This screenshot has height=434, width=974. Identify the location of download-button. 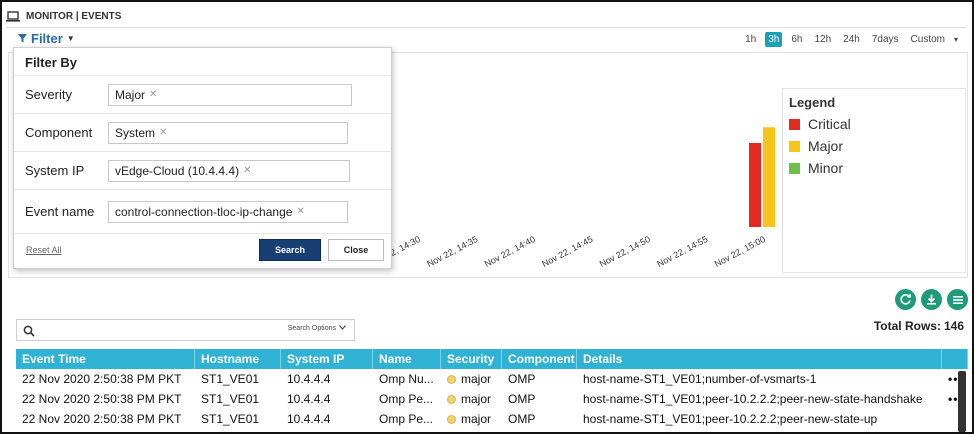
(931, 299).